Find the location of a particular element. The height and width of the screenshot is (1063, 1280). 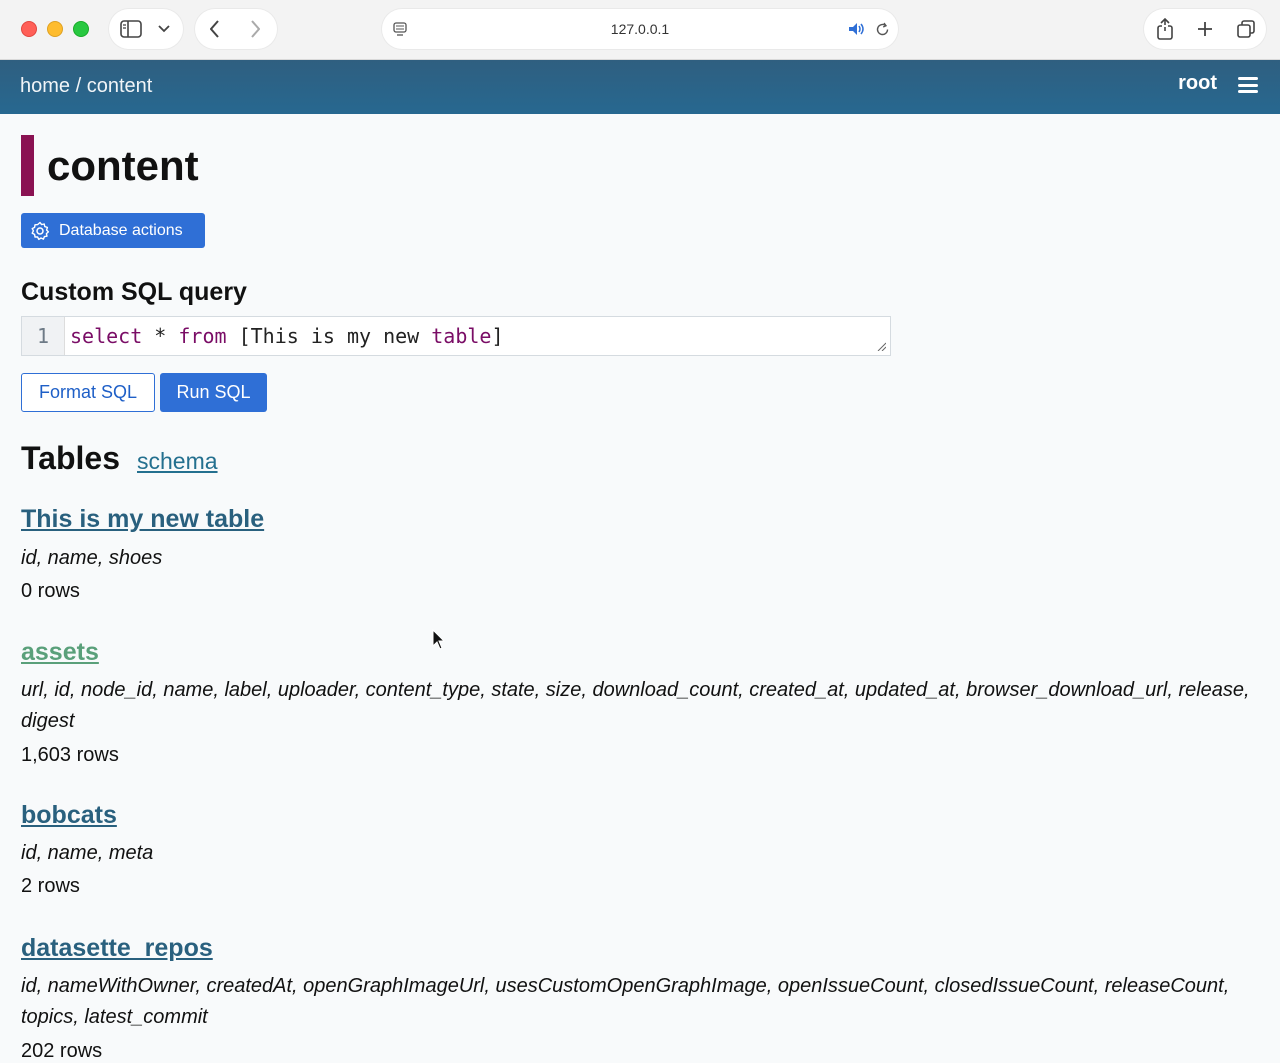

nav-buttons is located at coordinates (236, 29).